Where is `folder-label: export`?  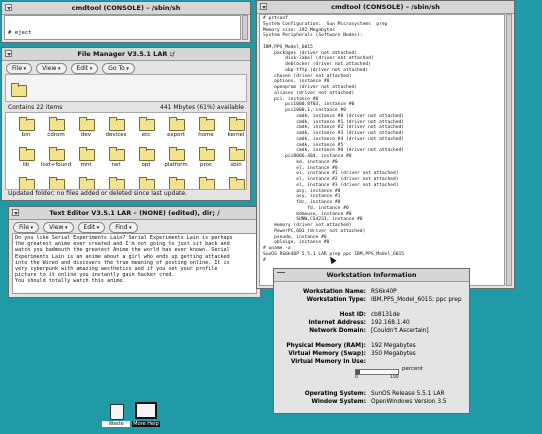 folder-label: export is located at coordinates (176, 135).